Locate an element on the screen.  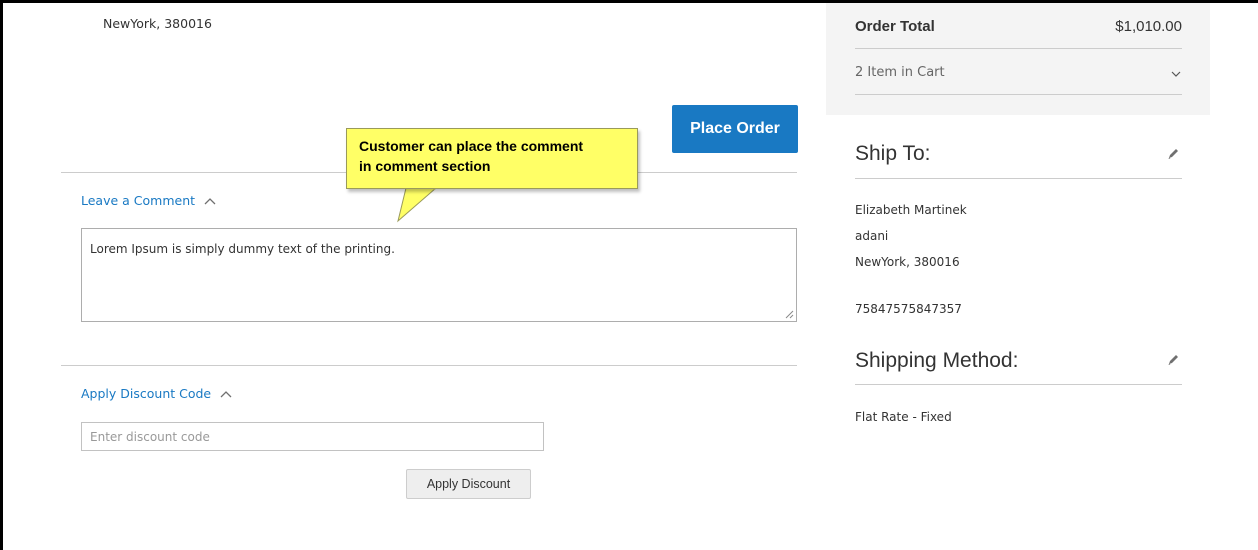
apply-discount-toggle: Apply Discount Code is located at coordinates (157, 393).